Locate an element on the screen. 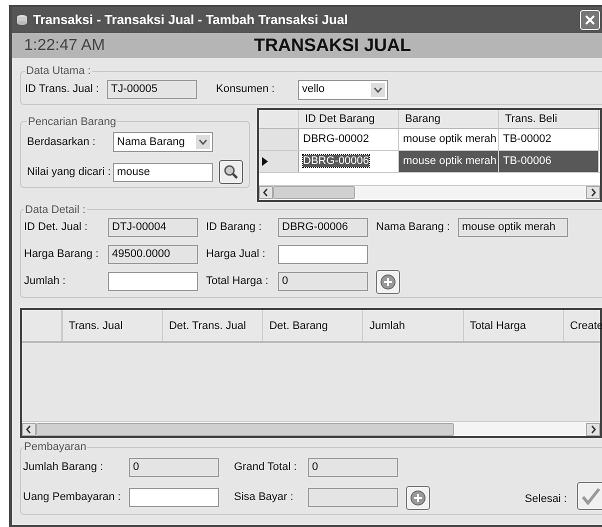 This screenshot has width=602, height=527. finish-button is located at coordinates (589, 496).